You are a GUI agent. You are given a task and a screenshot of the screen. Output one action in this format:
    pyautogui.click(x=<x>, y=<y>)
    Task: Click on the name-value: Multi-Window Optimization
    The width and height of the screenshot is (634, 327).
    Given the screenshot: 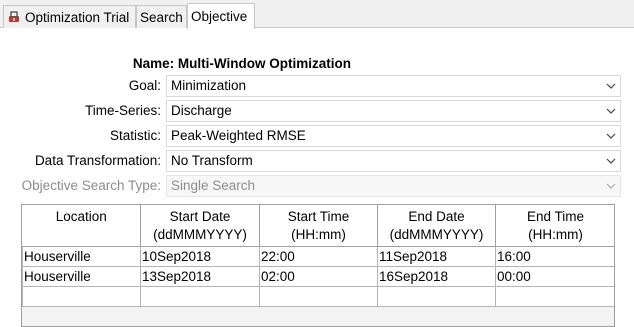 What is the action you would take?
    pyautogui.click(x=264, y=63)
    